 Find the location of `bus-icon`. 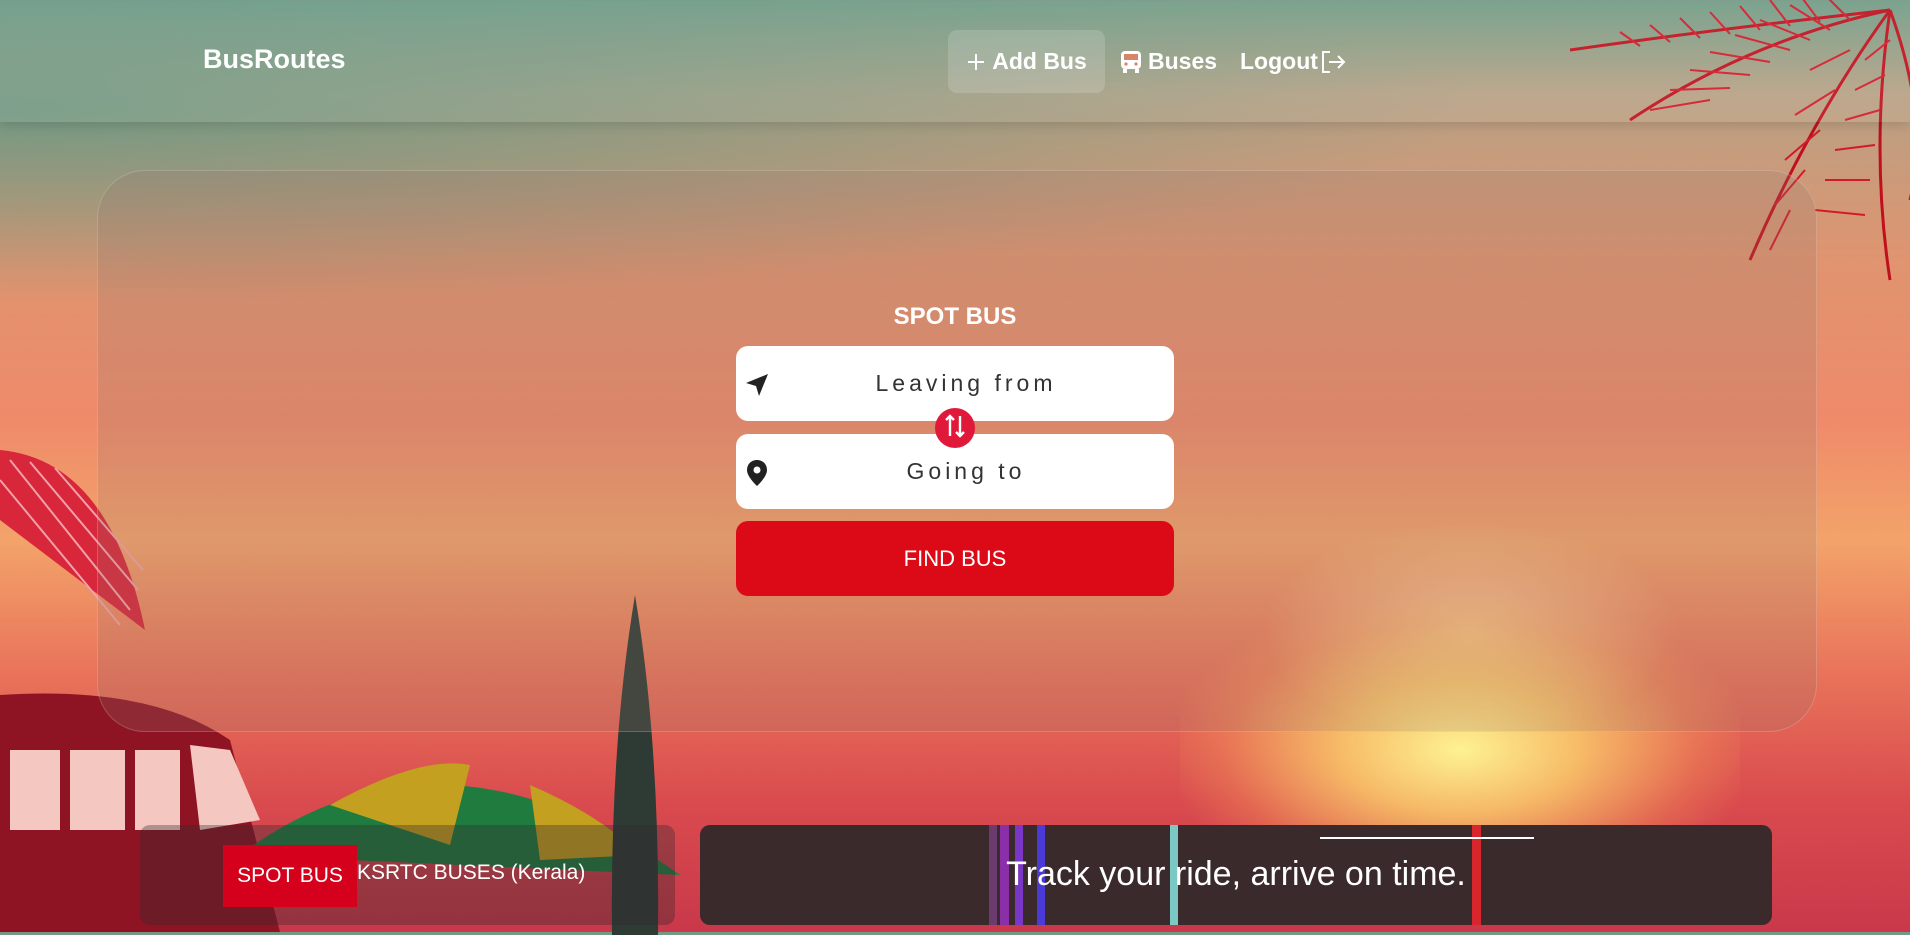

bus-icon is located at coordinates (1131, 62).